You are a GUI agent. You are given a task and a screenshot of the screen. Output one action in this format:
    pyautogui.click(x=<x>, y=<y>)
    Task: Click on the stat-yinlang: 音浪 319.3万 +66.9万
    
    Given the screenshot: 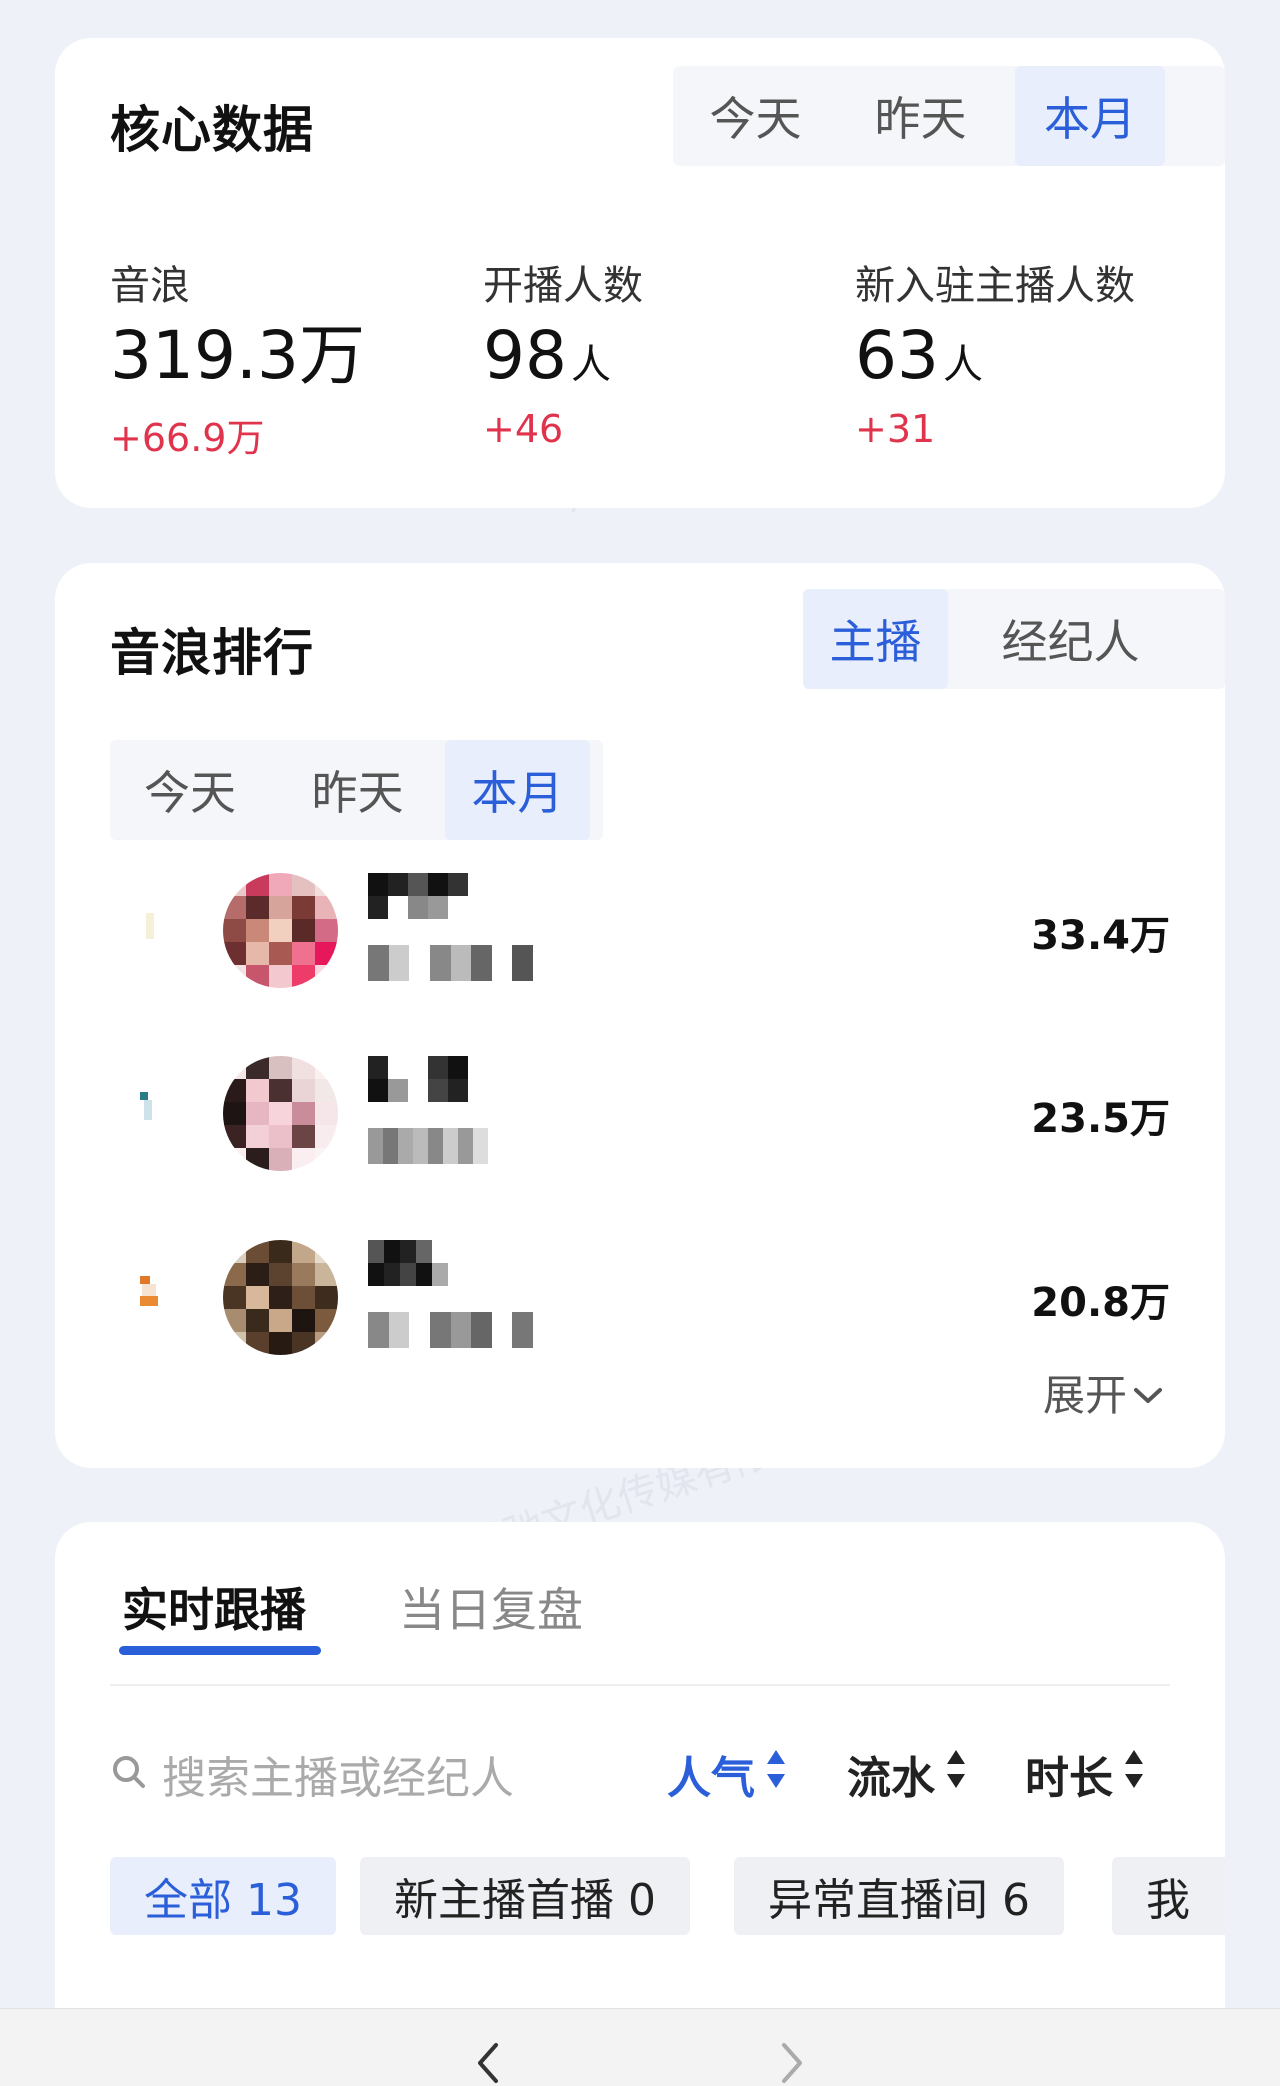 What is the action you would take?
    pyautogui.click(x=237, y=357)
    